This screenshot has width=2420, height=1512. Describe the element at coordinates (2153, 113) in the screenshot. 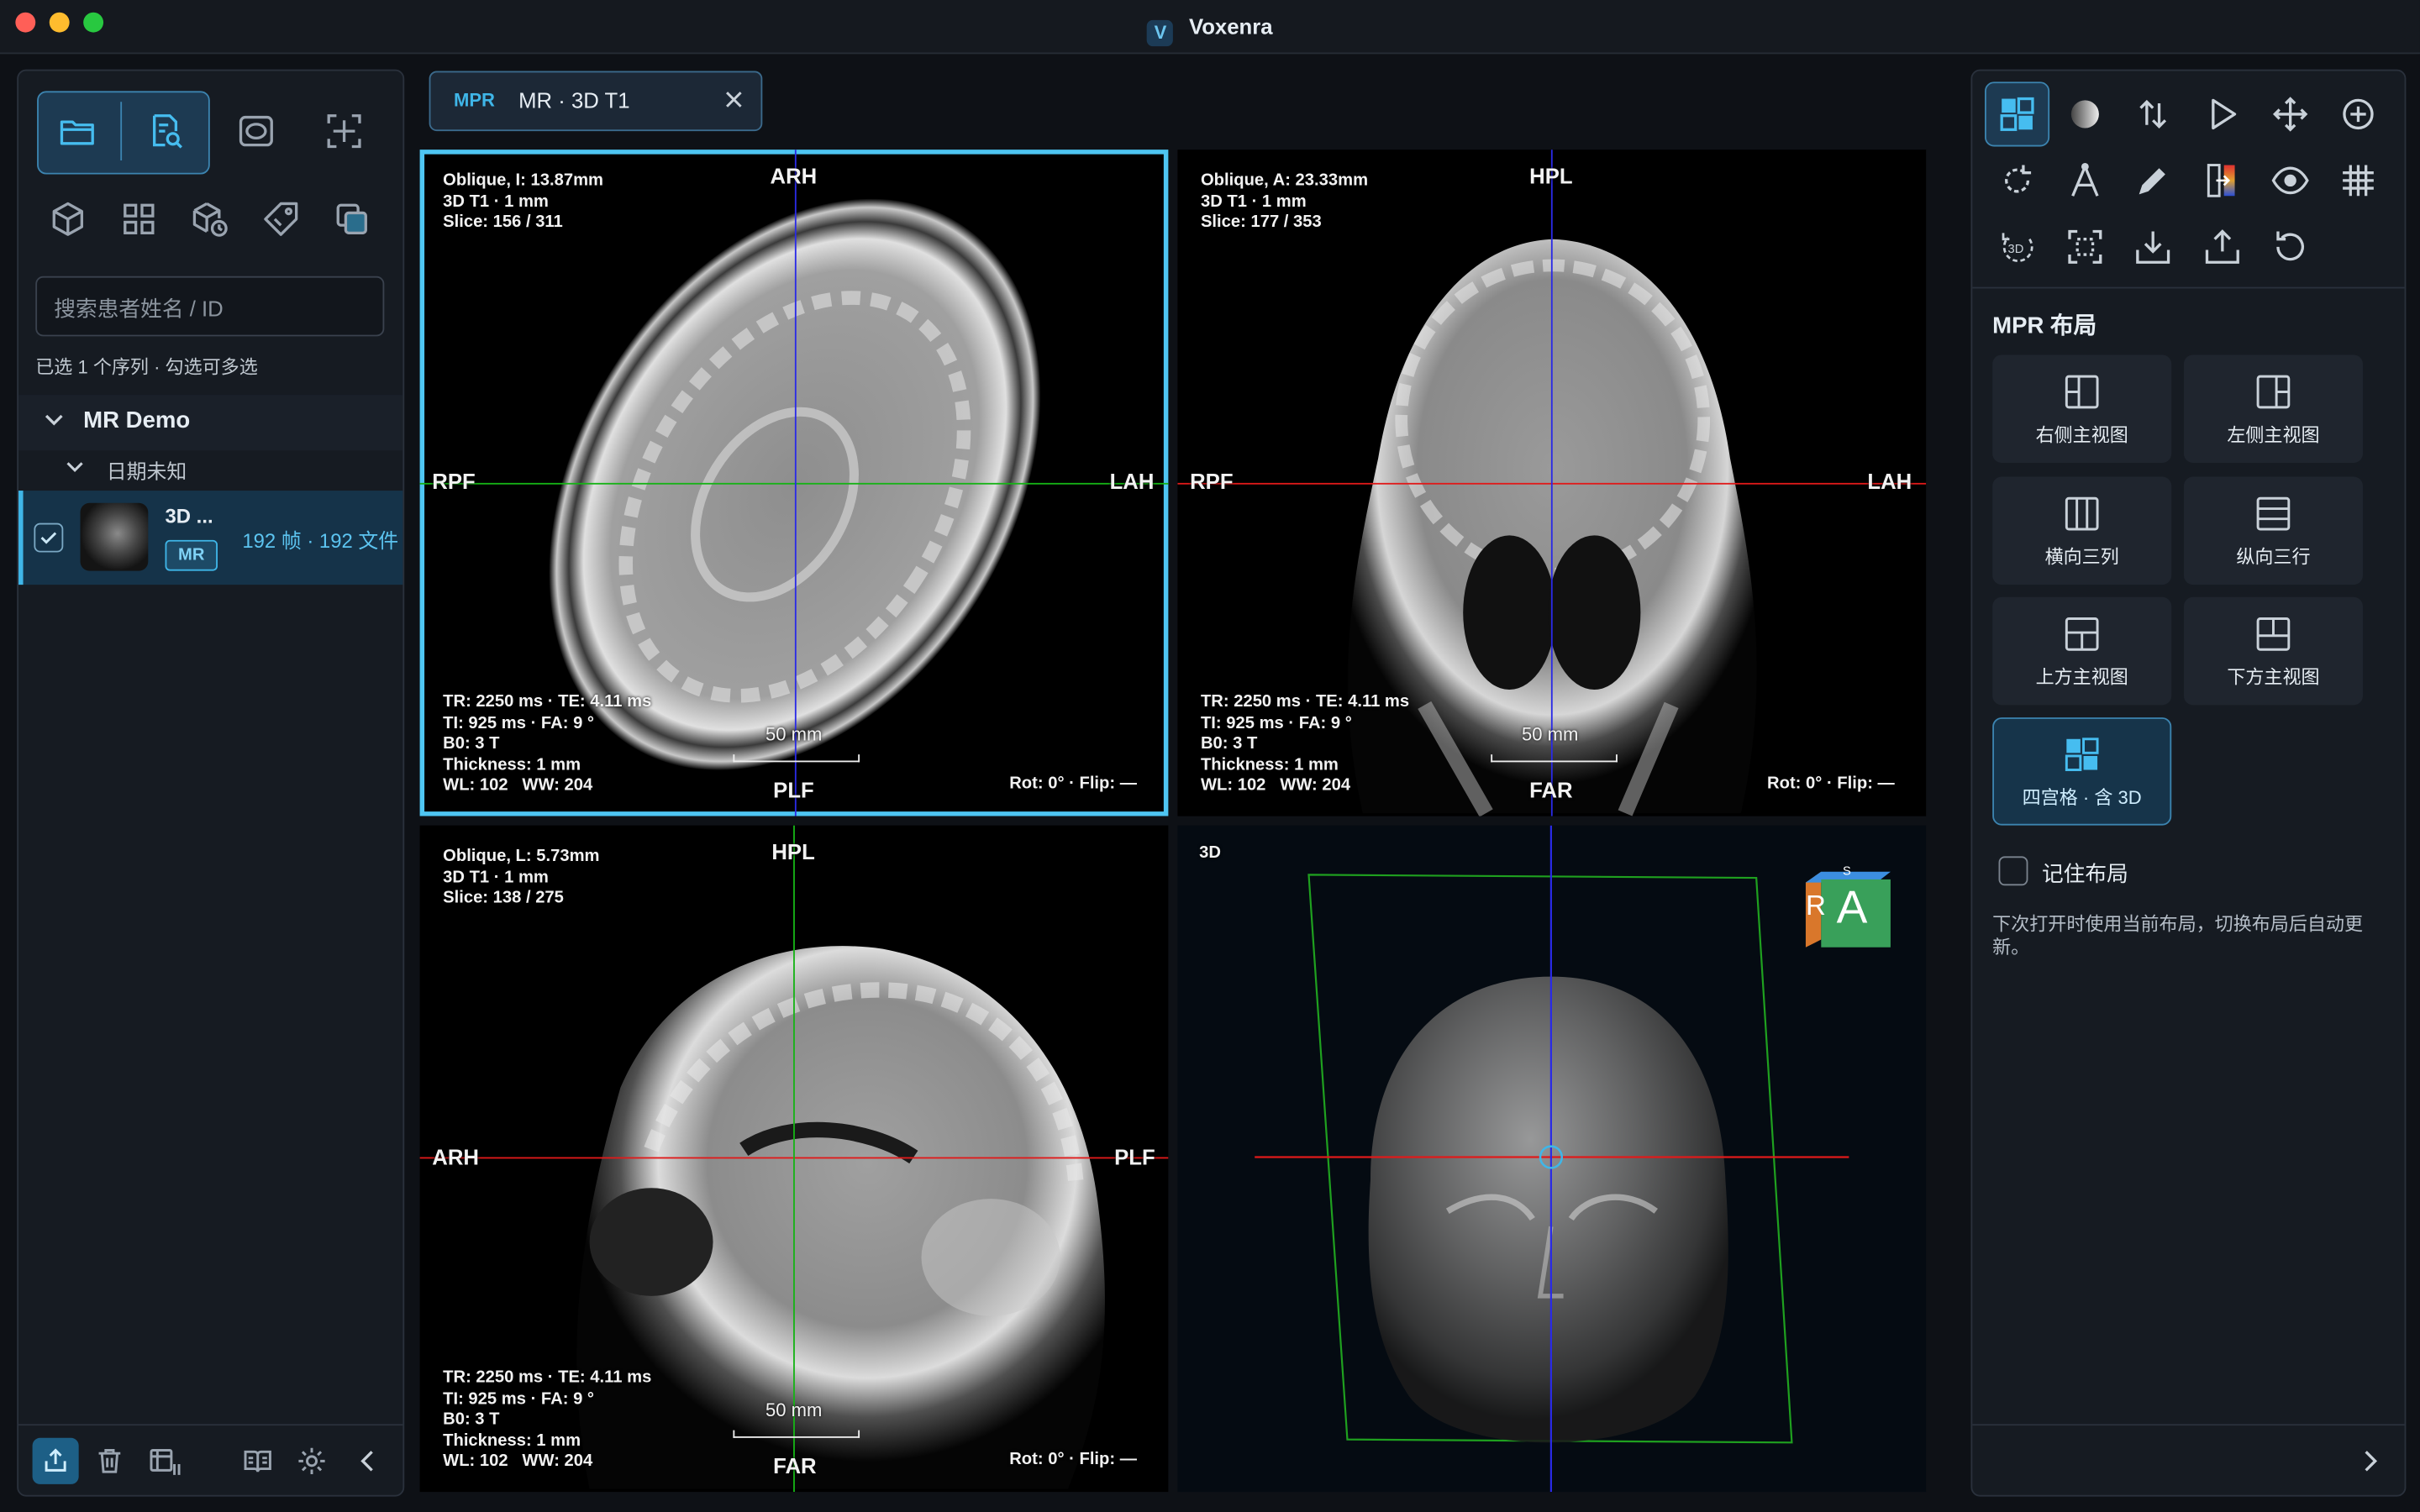

I see `scroll-slice-icon` at that location.